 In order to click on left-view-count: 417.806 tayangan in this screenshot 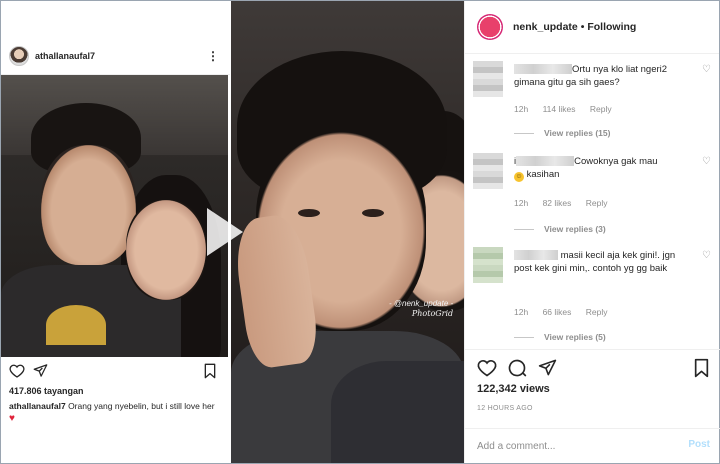, I will do `click(46, 391)`.